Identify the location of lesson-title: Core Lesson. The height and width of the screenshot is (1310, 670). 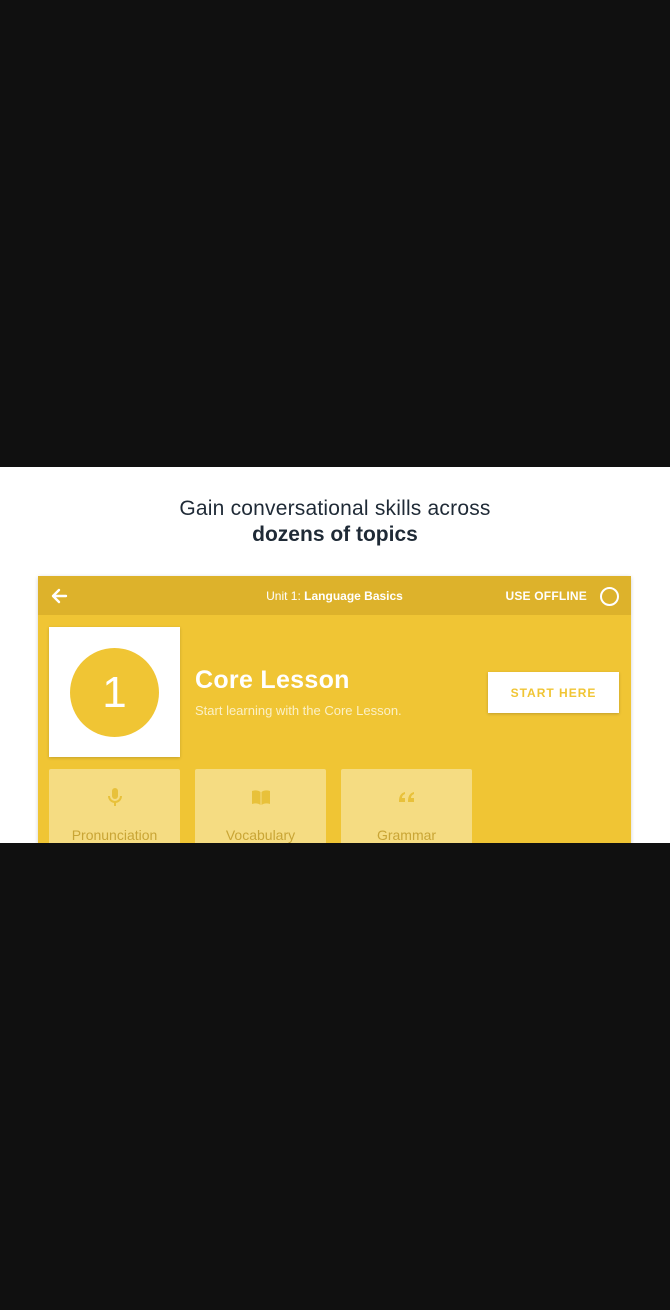
(272, 680).